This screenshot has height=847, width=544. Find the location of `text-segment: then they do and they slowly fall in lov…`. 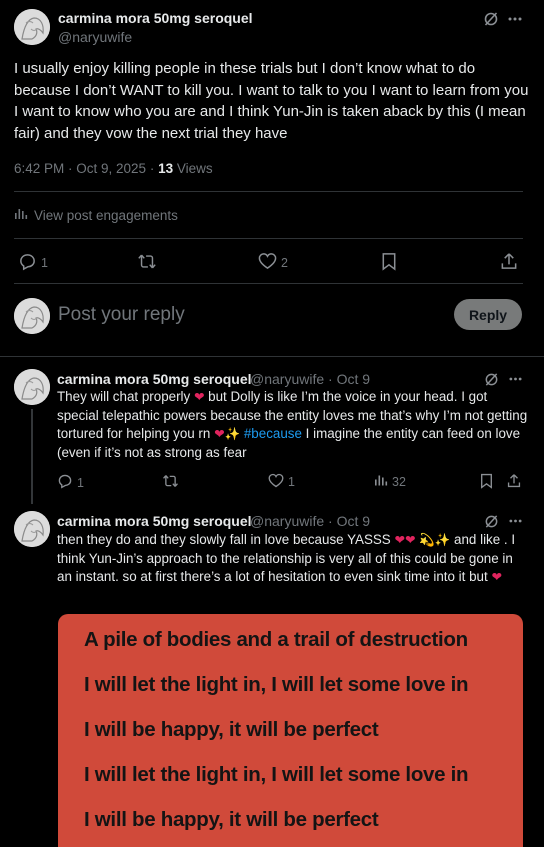

text-segment: then they do and they slowly fall in lov… is located at coordinates (226, 539).